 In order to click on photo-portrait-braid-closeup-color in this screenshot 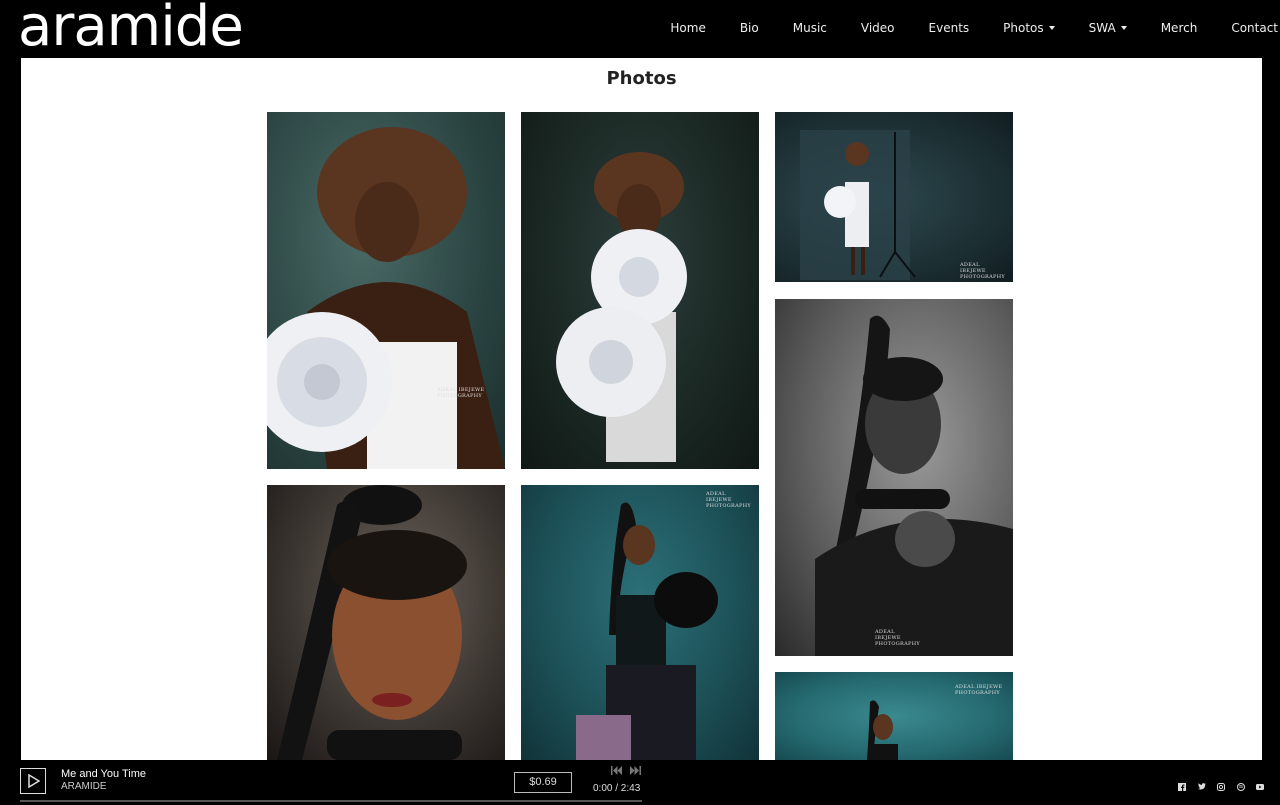, I will do `click(386, 622)`.